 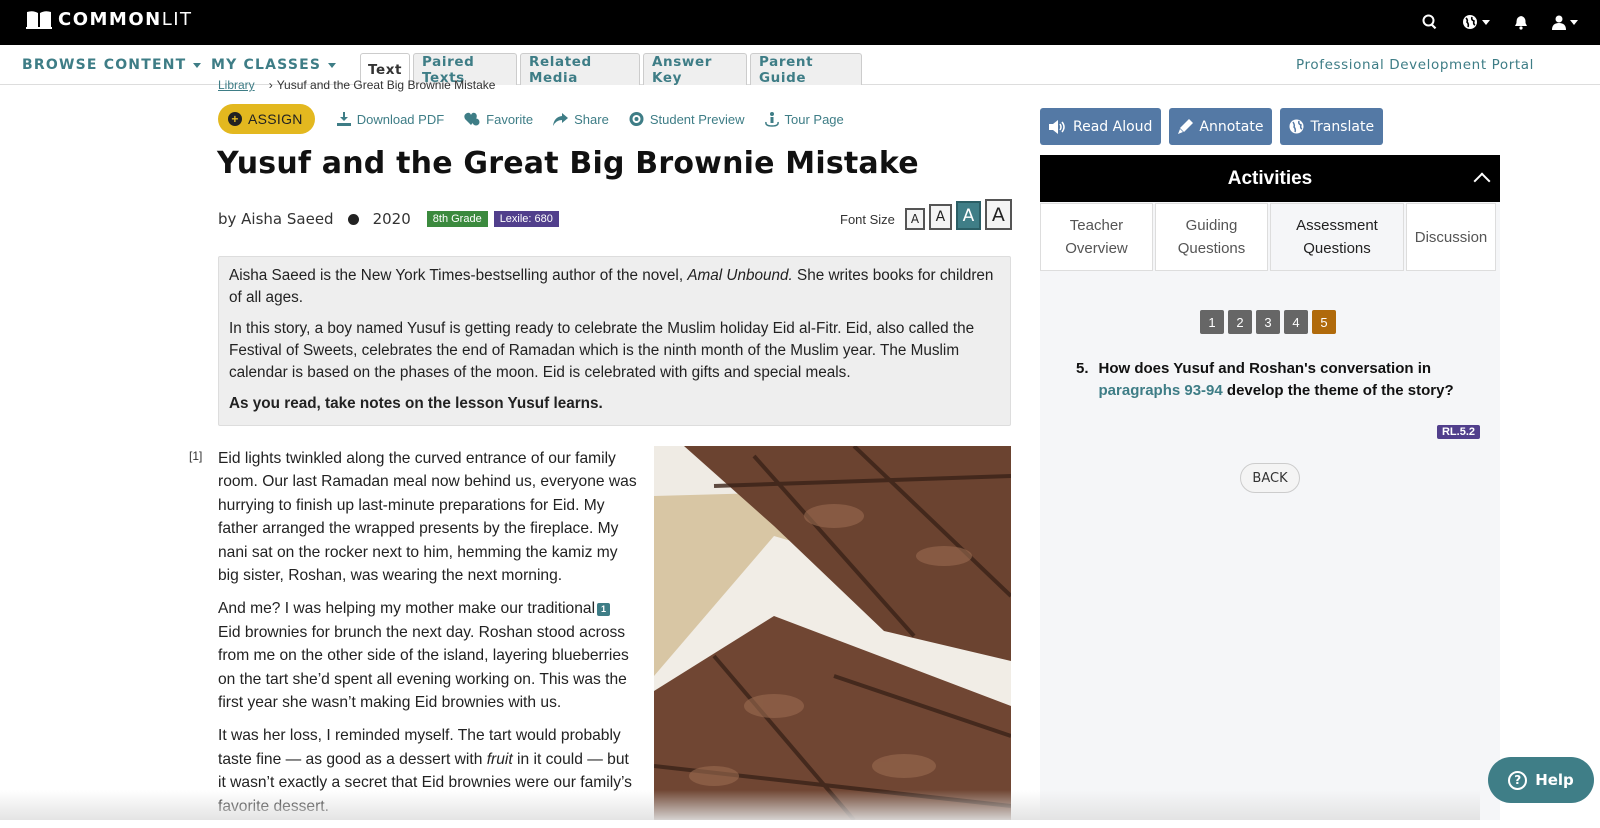 What do you see at coordinates (1212, 322) in the screenshot?
I see `question-1-button: 1` at bounding box center [1212, 322].